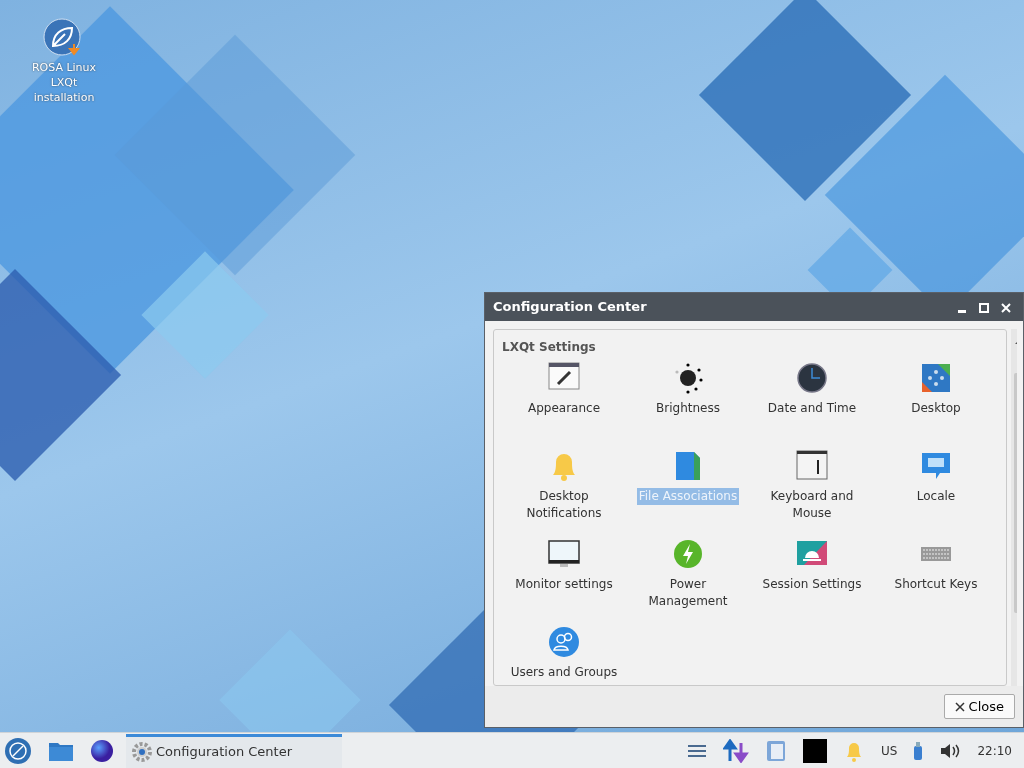 Image resolution: width=1024 pixels, height=768 pixels. I want to click on settings-item: Date and Time, so click(812, 408).